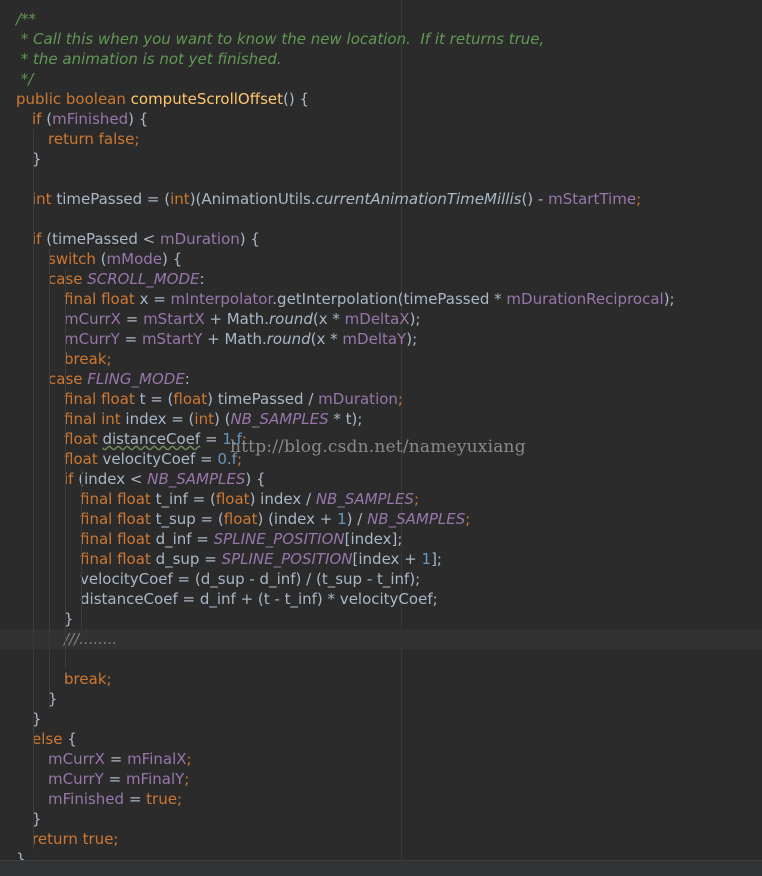  Describe the element at coordinates (156, 399) in the screenshot. I see `code-token: t = (` at that location.